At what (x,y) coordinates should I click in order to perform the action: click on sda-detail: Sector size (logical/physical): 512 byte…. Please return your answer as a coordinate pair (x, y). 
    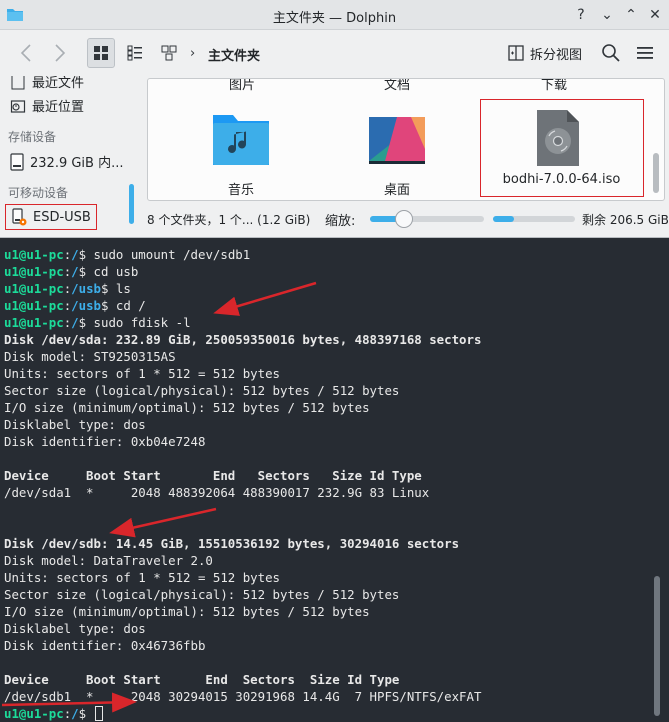
    Looking at the image, I should click on (202, 390).